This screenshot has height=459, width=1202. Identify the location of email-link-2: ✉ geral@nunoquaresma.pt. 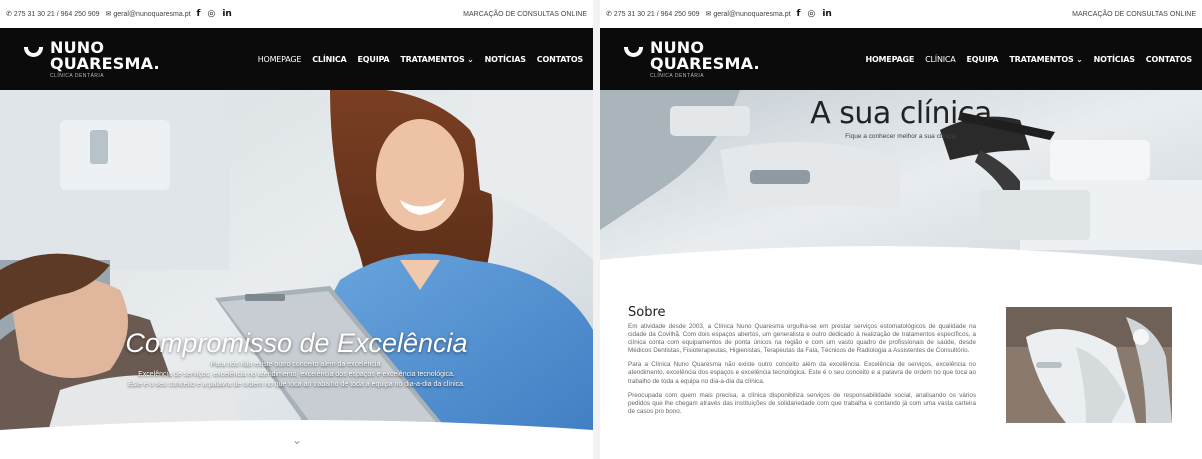
(748, 14).